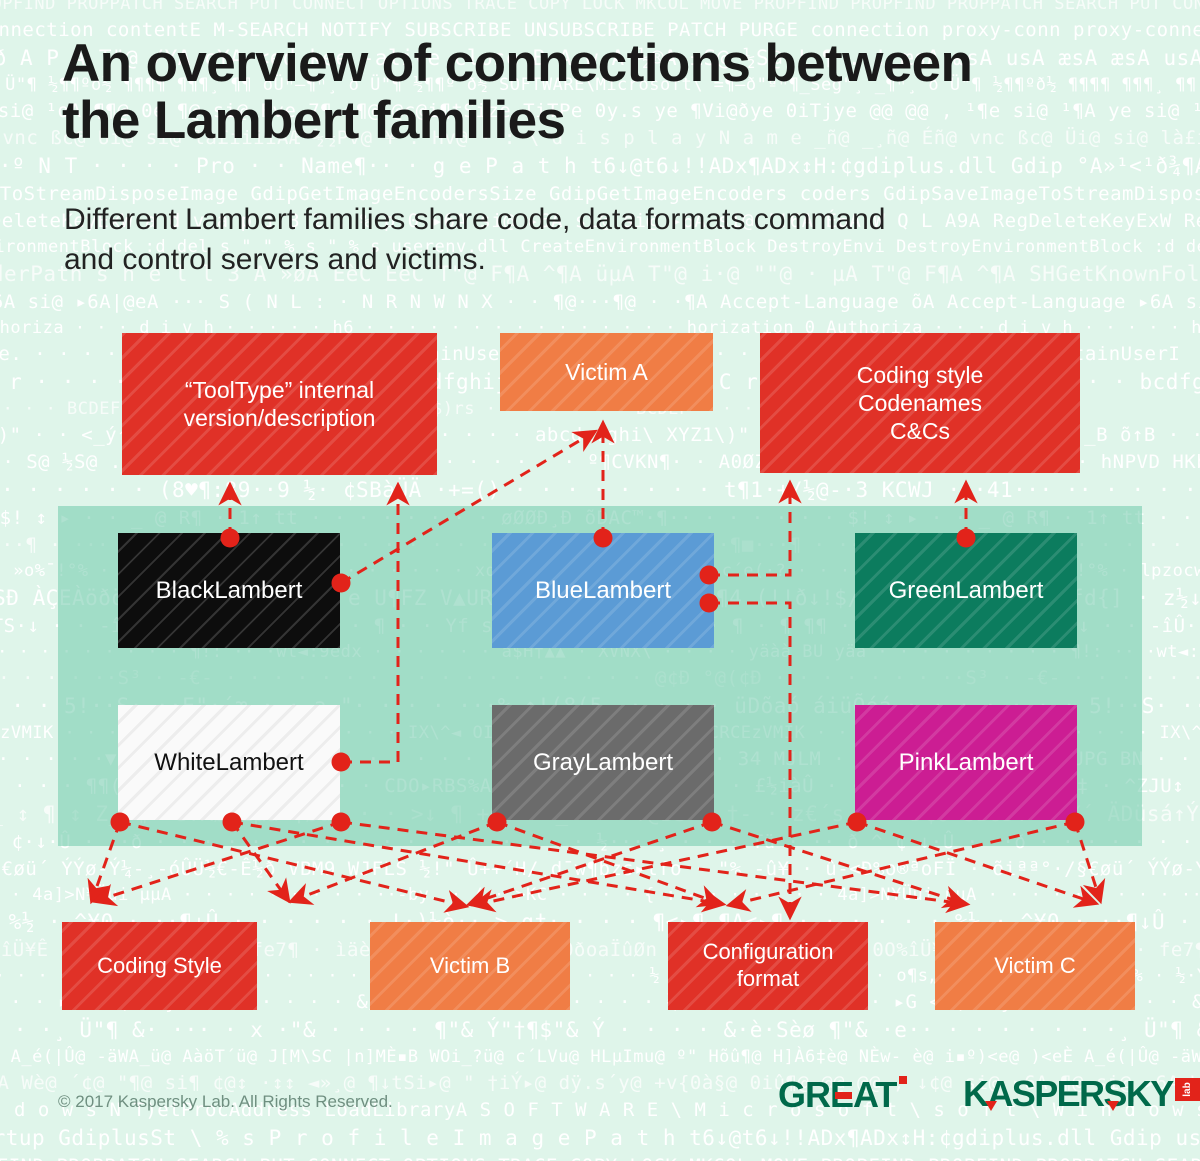 Image resolution: width=1200 pixels, height=1161 pixels. I want to click on node-label-victim-c: Victim C, so click(1035, 965).